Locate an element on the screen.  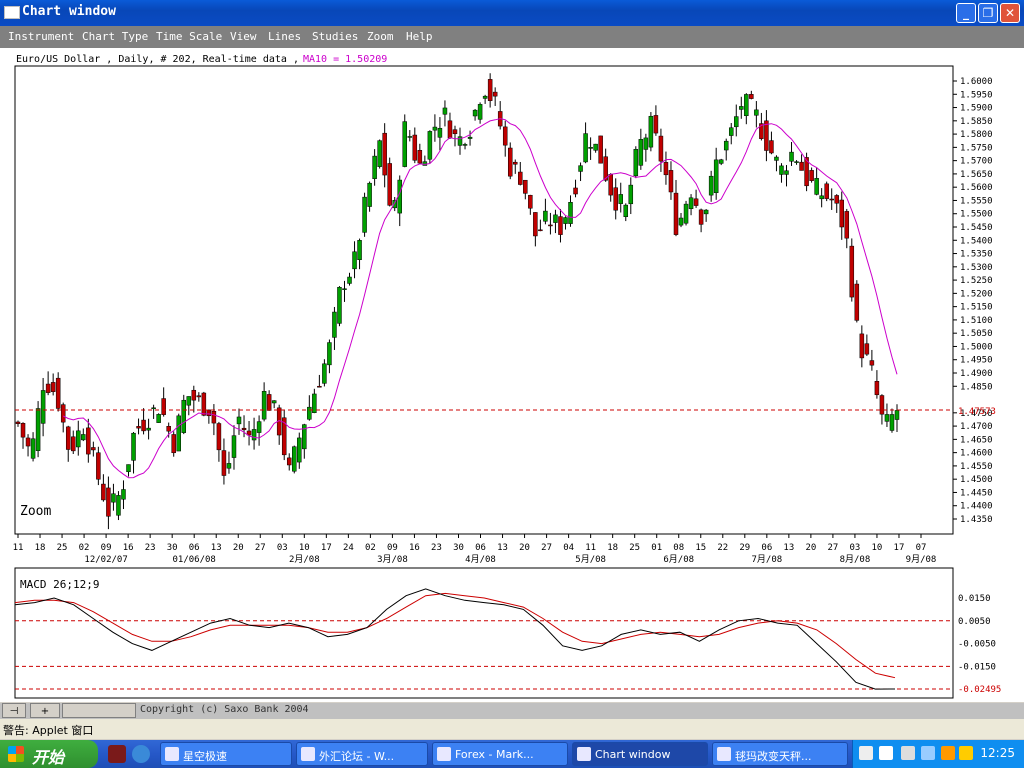
price-tick-label: 1.4350 is located at coordinates (976, 520).